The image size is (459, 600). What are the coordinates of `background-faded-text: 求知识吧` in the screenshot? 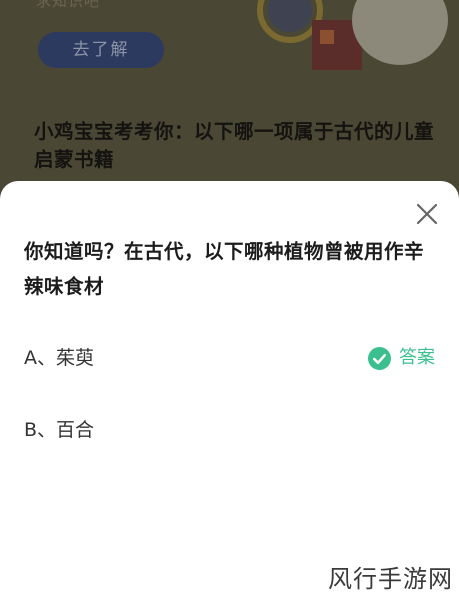 It's located at (68, 5).